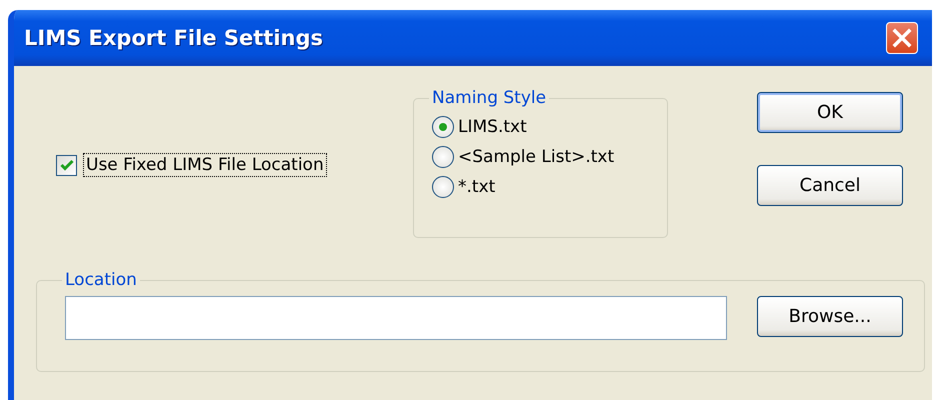 The width and height of the screenshot is (938, 400). What do you see at coordinates (536, 157) in the screenshot?
I see `radio-label: <Sample List>.txt` at bounding box center [536, 157].